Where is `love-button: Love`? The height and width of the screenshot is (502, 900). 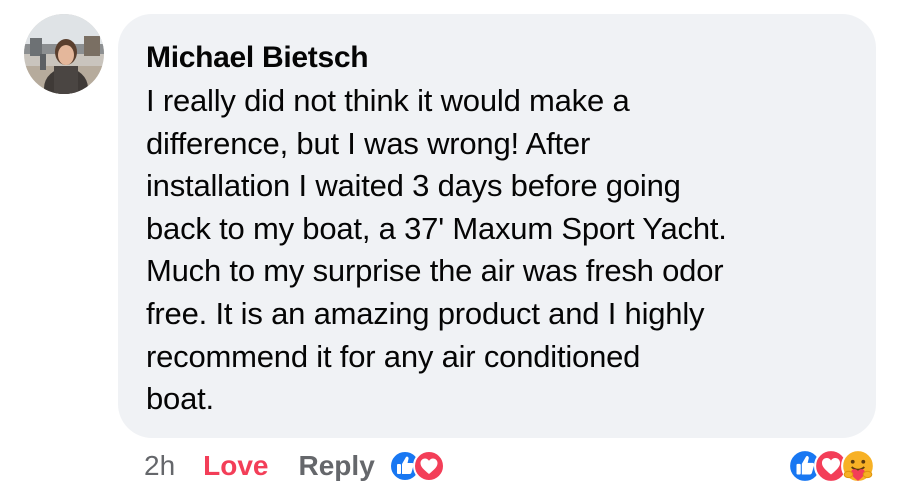
love-button: Love is located at coordinates (235, 466).